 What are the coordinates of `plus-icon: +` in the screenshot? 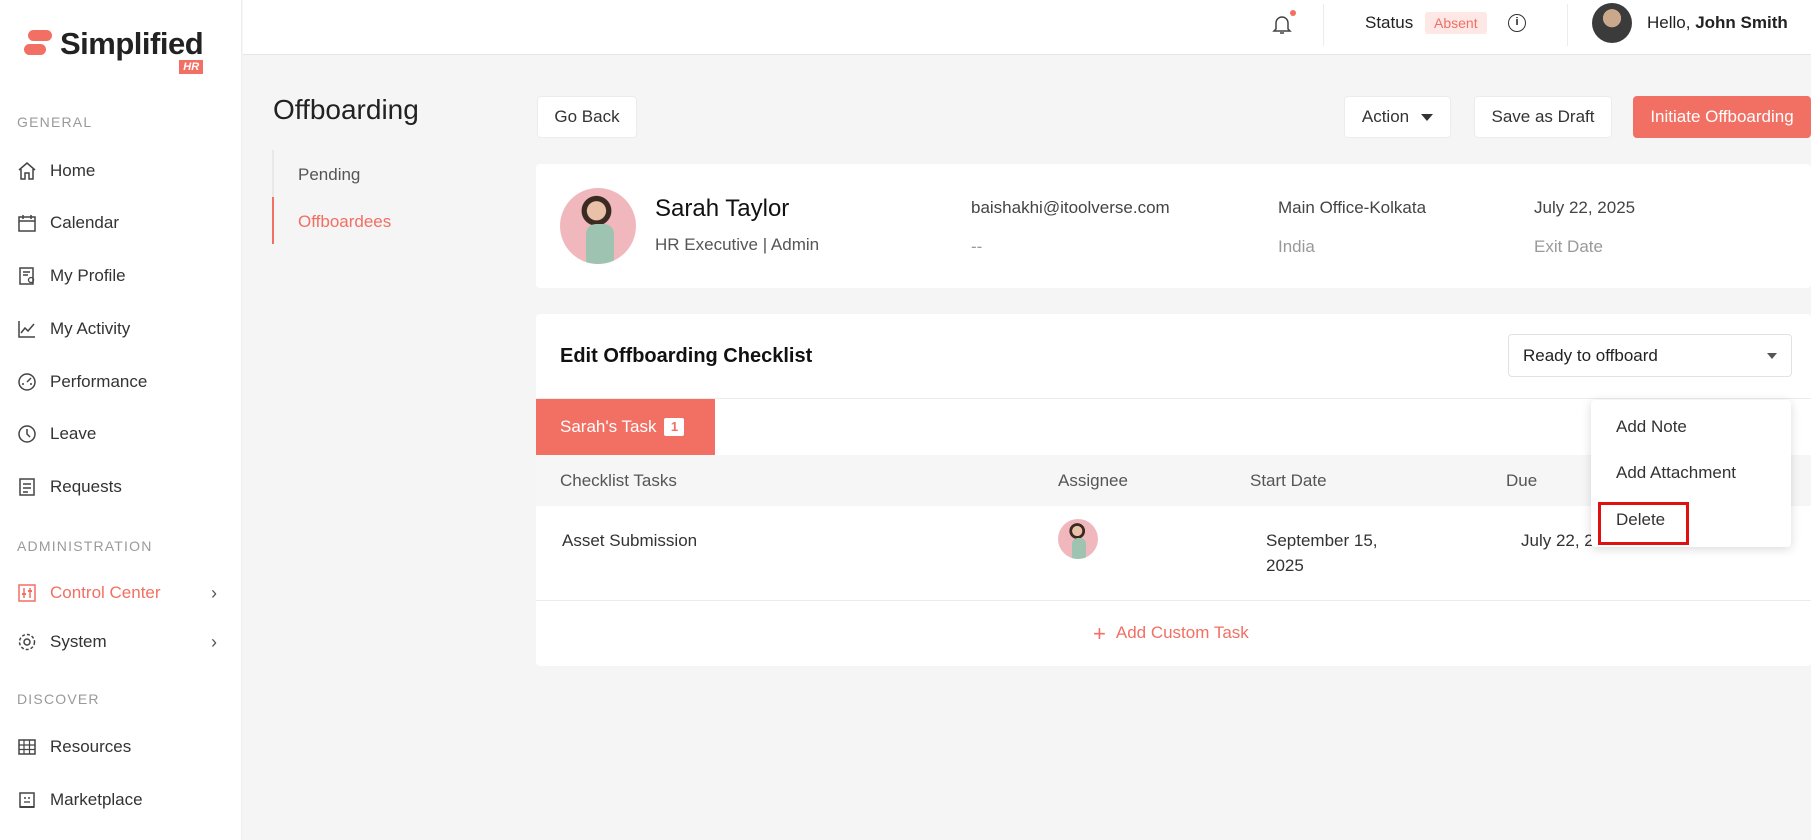 It's located at (1099, 633).